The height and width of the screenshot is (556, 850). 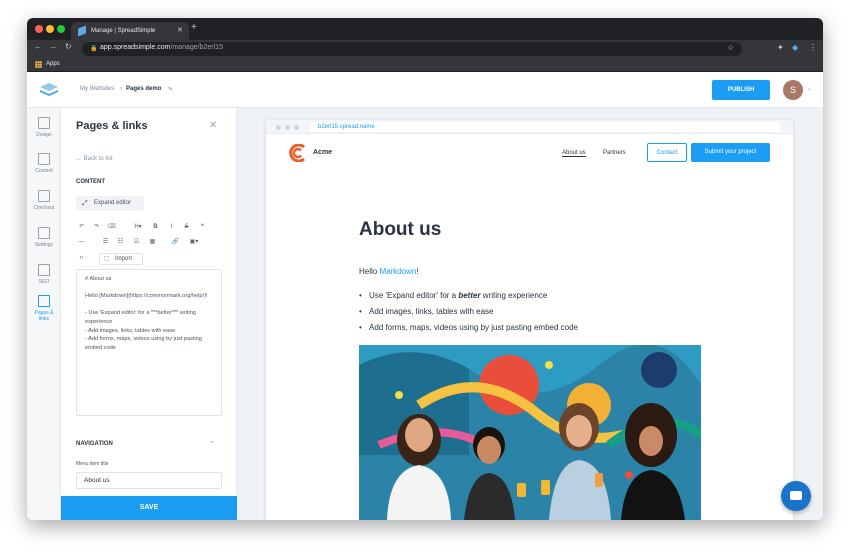 What do you see at coordinates (152, 242) in the screenshot?
I see `table-icon: ▦` at bounding box center [152, 242].